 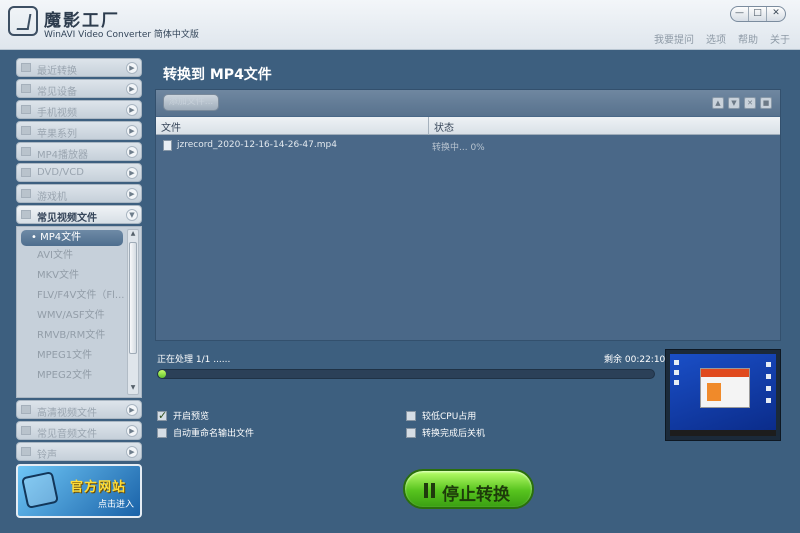 What do you see at coordinates (67, 413) in the screenshot?
I see `sidebar-item-label: 高清视频文件` at bounding box center [67, 413].